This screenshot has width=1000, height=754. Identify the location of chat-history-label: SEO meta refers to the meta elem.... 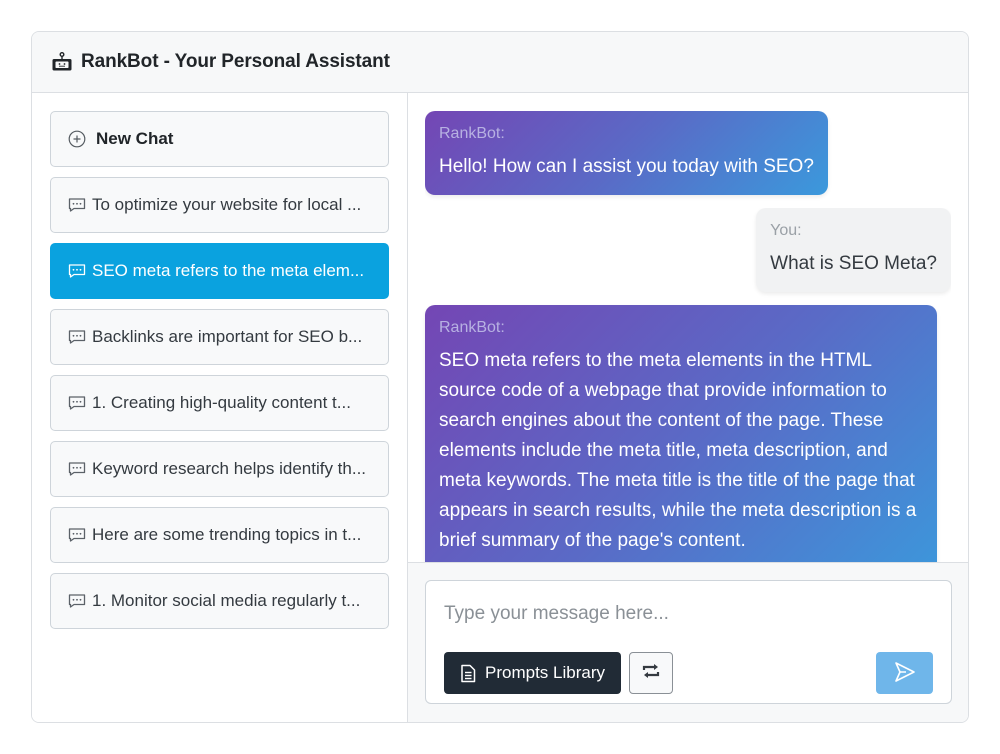
(228, 270).